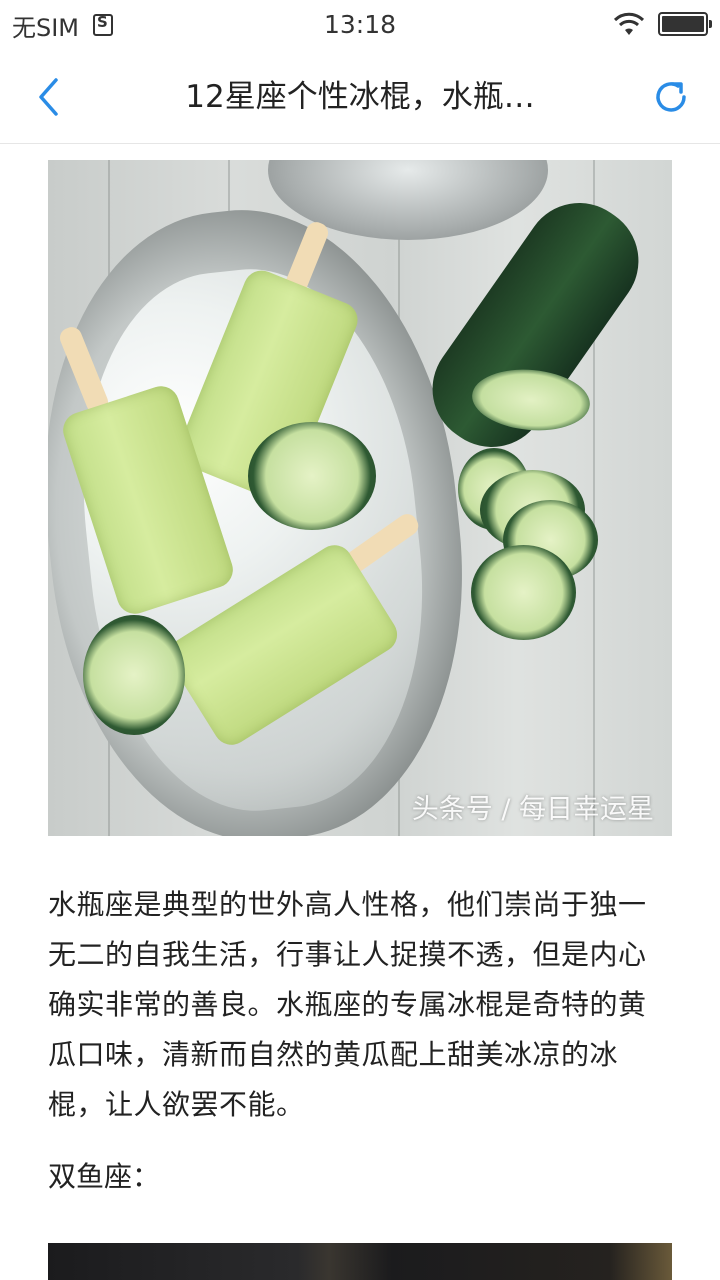  I want to click on article-subheading: 双鱼座：, so click(104, 1176).